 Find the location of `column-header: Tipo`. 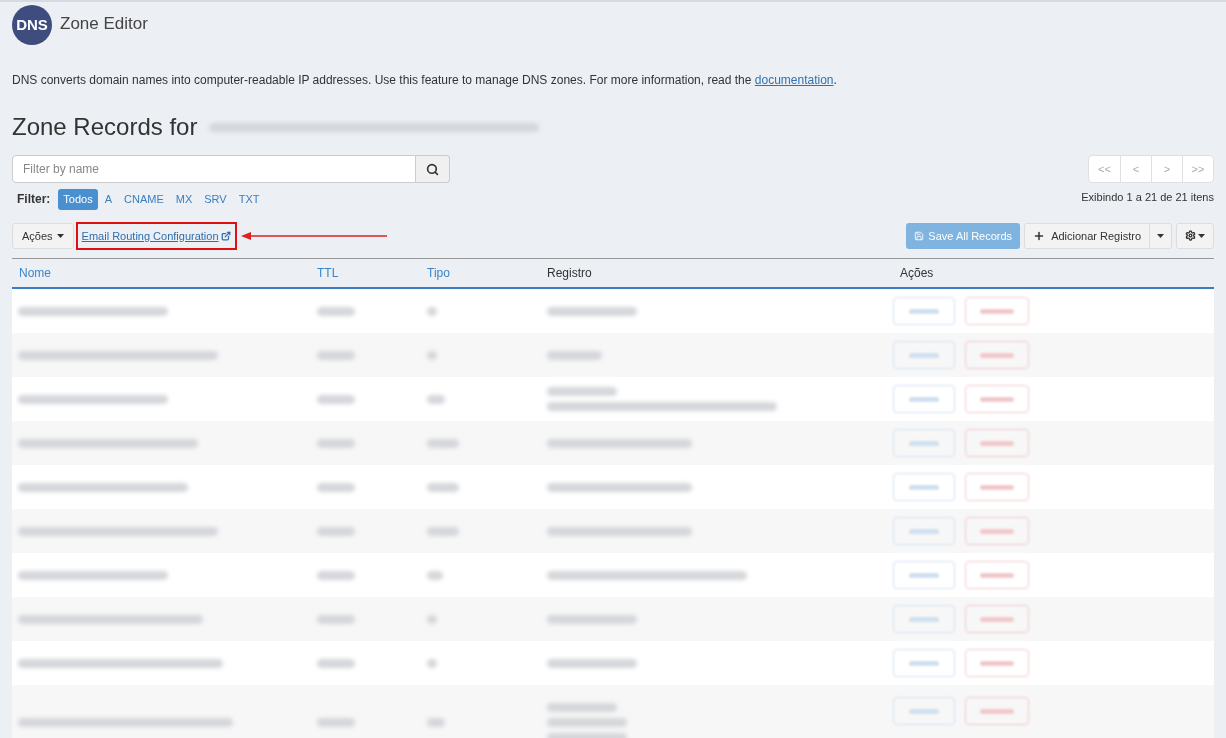

column-header: Tipo is located at coordinates (438, 273).